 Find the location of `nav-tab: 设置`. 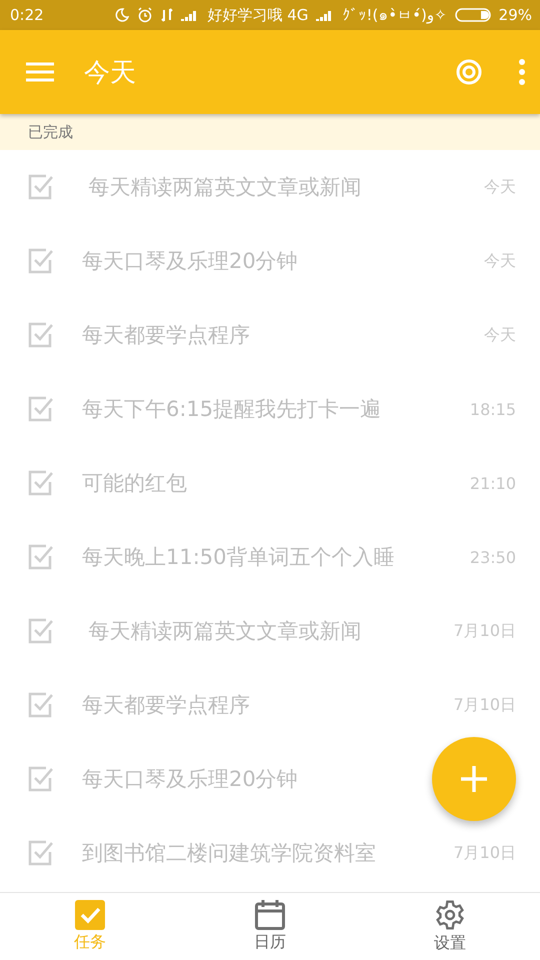

nav-tab: 设置 is located at coordinates (450, 926).